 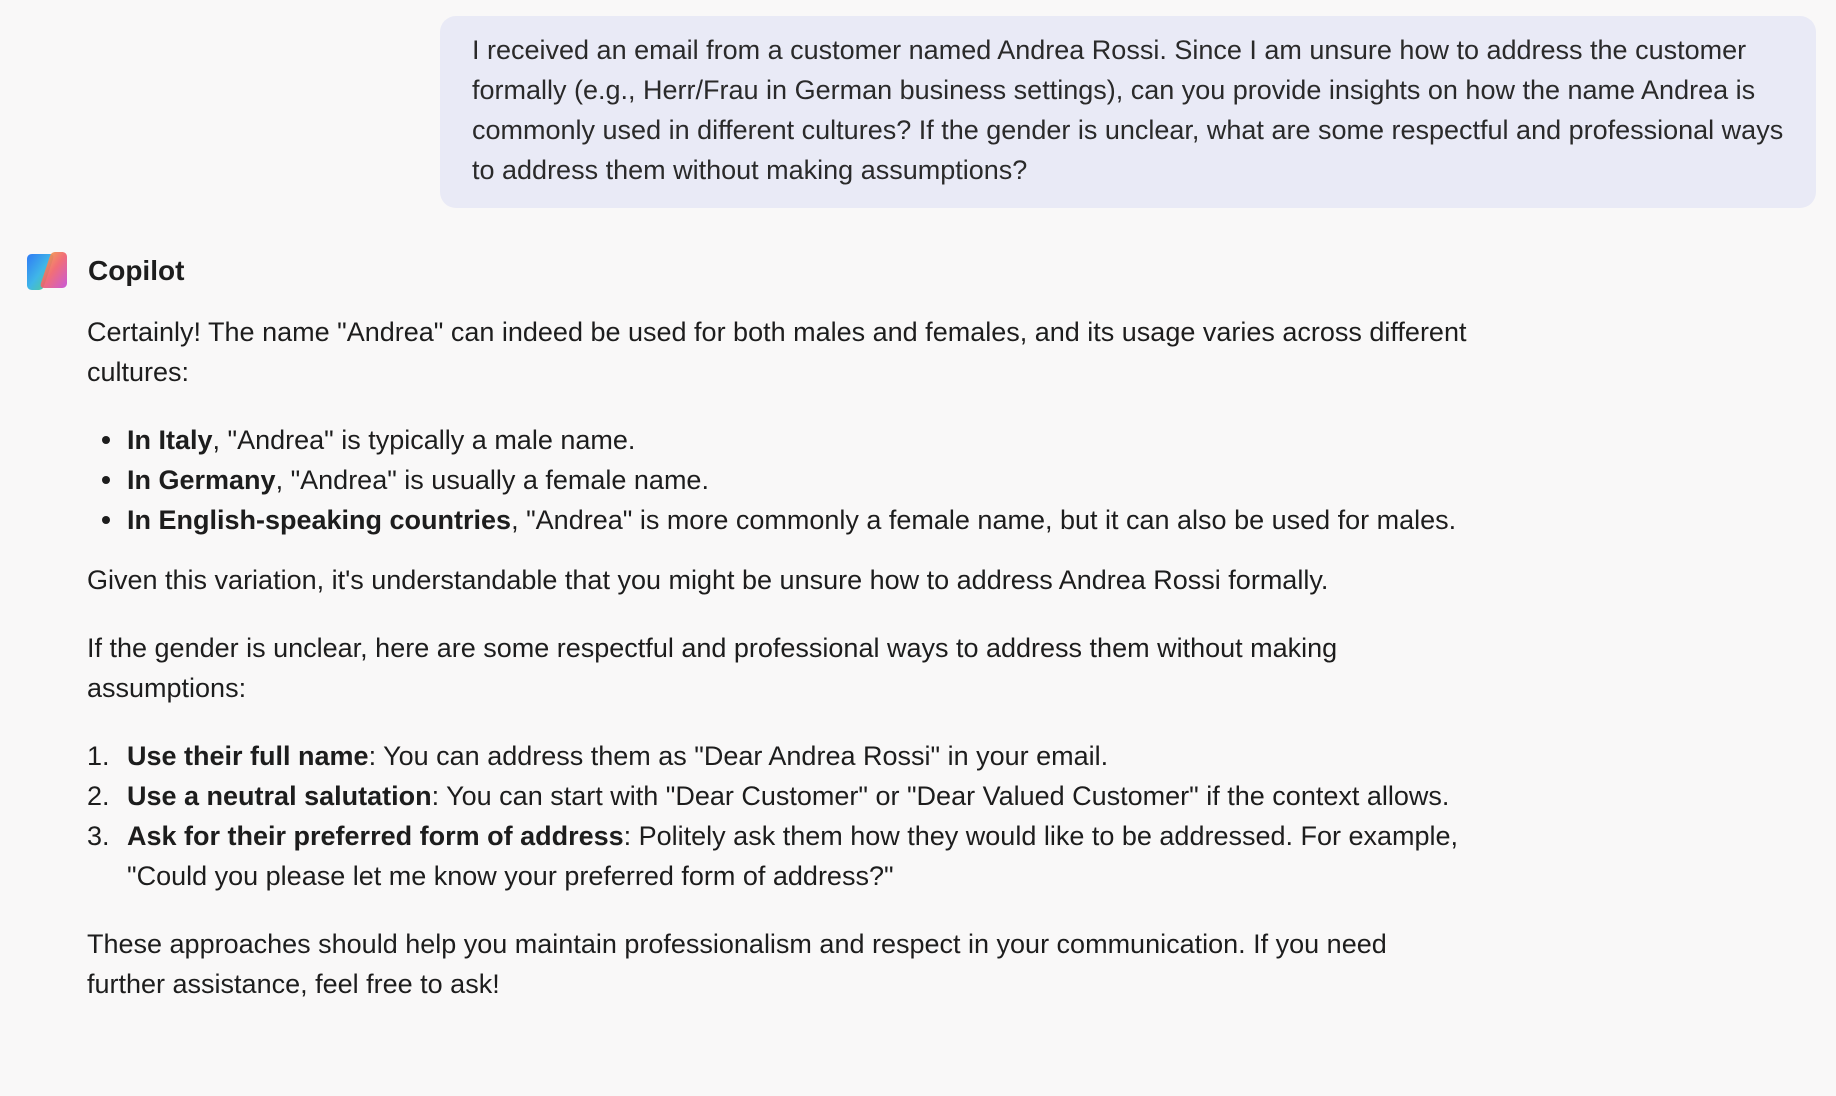 I want to click on list-item-text: , "Andrea" is usually a female name., so click(x=492, y=480).